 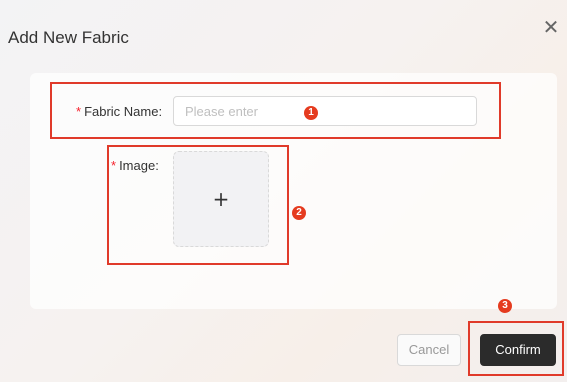 I want to click on step-badge-2: 2, so click(x=299, y=213).